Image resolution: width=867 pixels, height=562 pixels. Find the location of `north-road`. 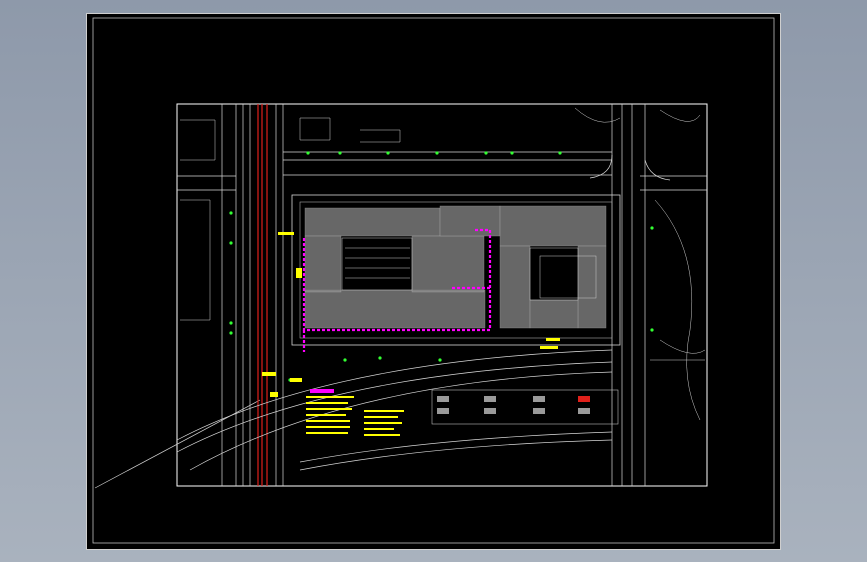

north-road is located at coordinates (442, 171).